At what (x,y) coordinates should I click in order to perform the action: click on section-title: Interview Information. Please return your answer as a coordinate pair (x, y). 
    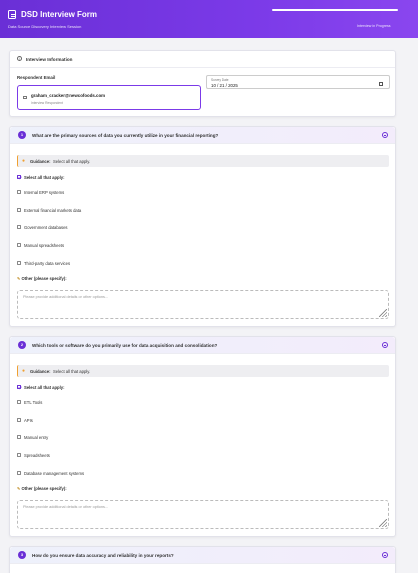
    Looking at the image, I should click on (49, 59).